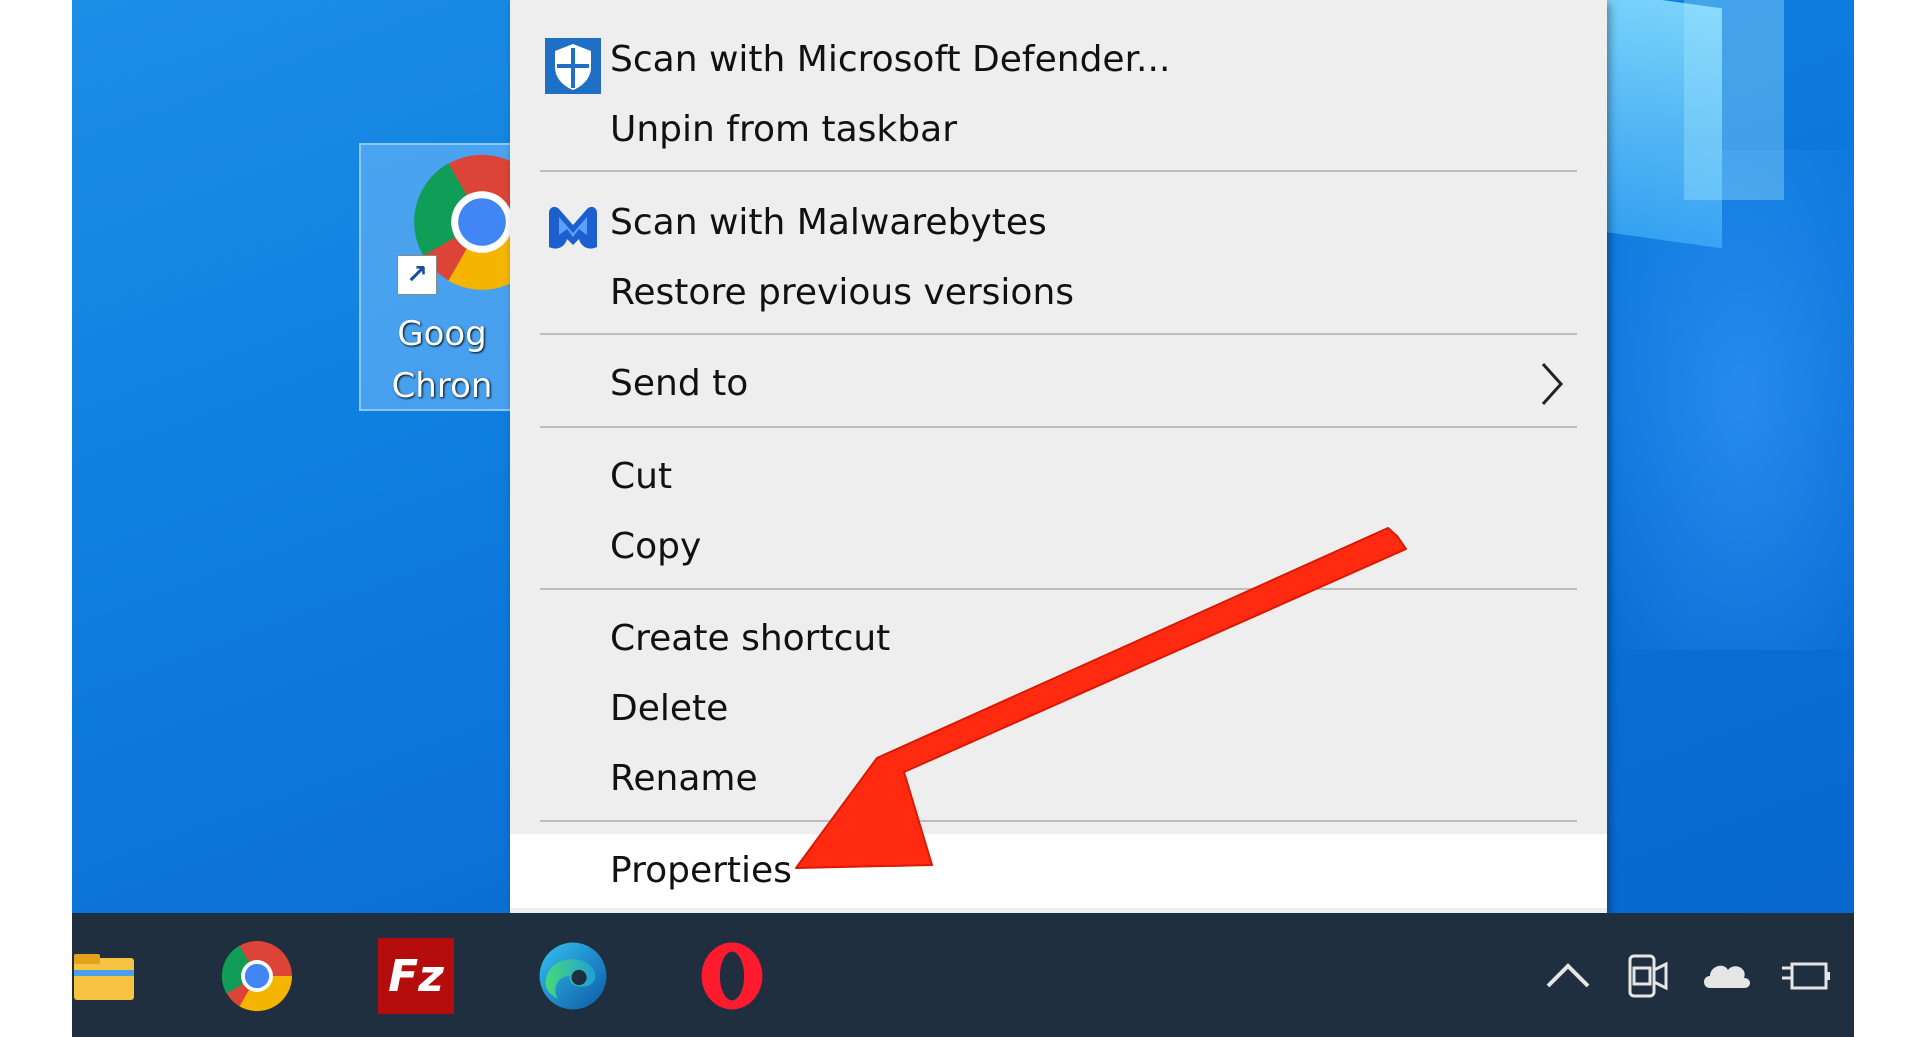 The width and height of the screenshot is (1920, 1037). What do you see at coordinates (257, 976) in the screenshot?
I see `chrome-icon` at bounding box center [257, 976].